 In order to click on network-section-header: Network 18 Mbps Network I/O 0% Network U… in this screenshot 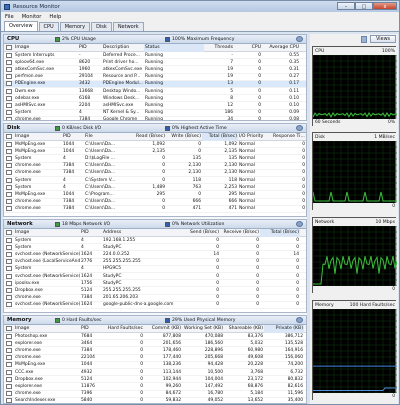, I will do `click(155, 224)`.